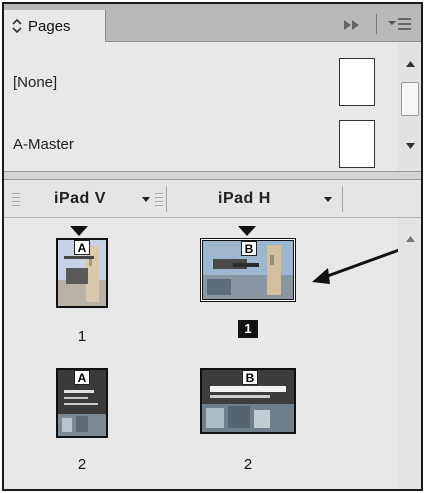 This screenshot has height=493, width=425. I want to click on forward-icon, so click(352, 24).